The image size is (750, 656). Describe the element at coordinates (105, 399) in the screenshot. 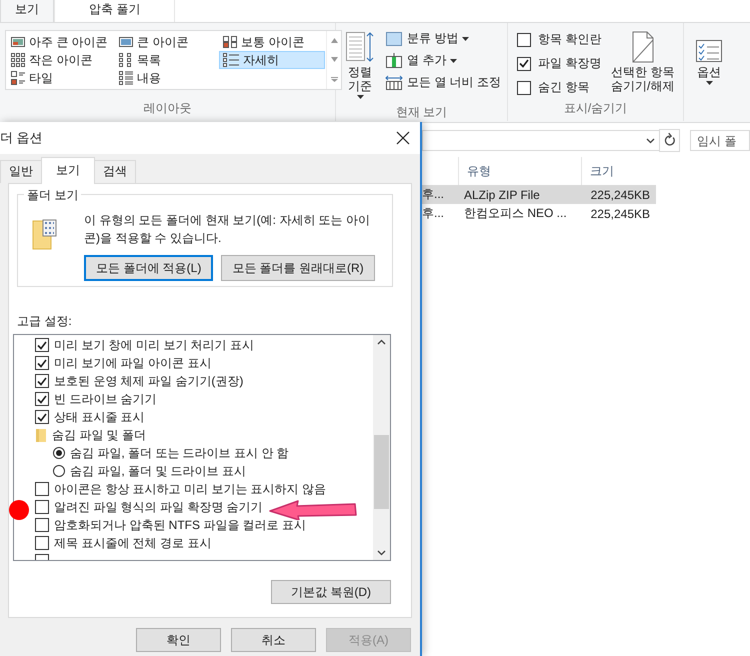

I see `setting-label: 빈 드라이브 숨기기` at that location.